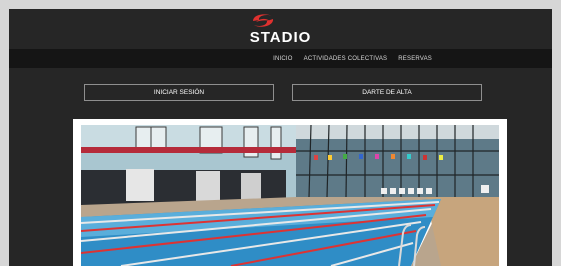 The image size is (561, 266). What do you see at coordinates (387, 92) in the screenshot?
I see `signup-button: DARTE DE ALTA` at bounding box center [387, 92].